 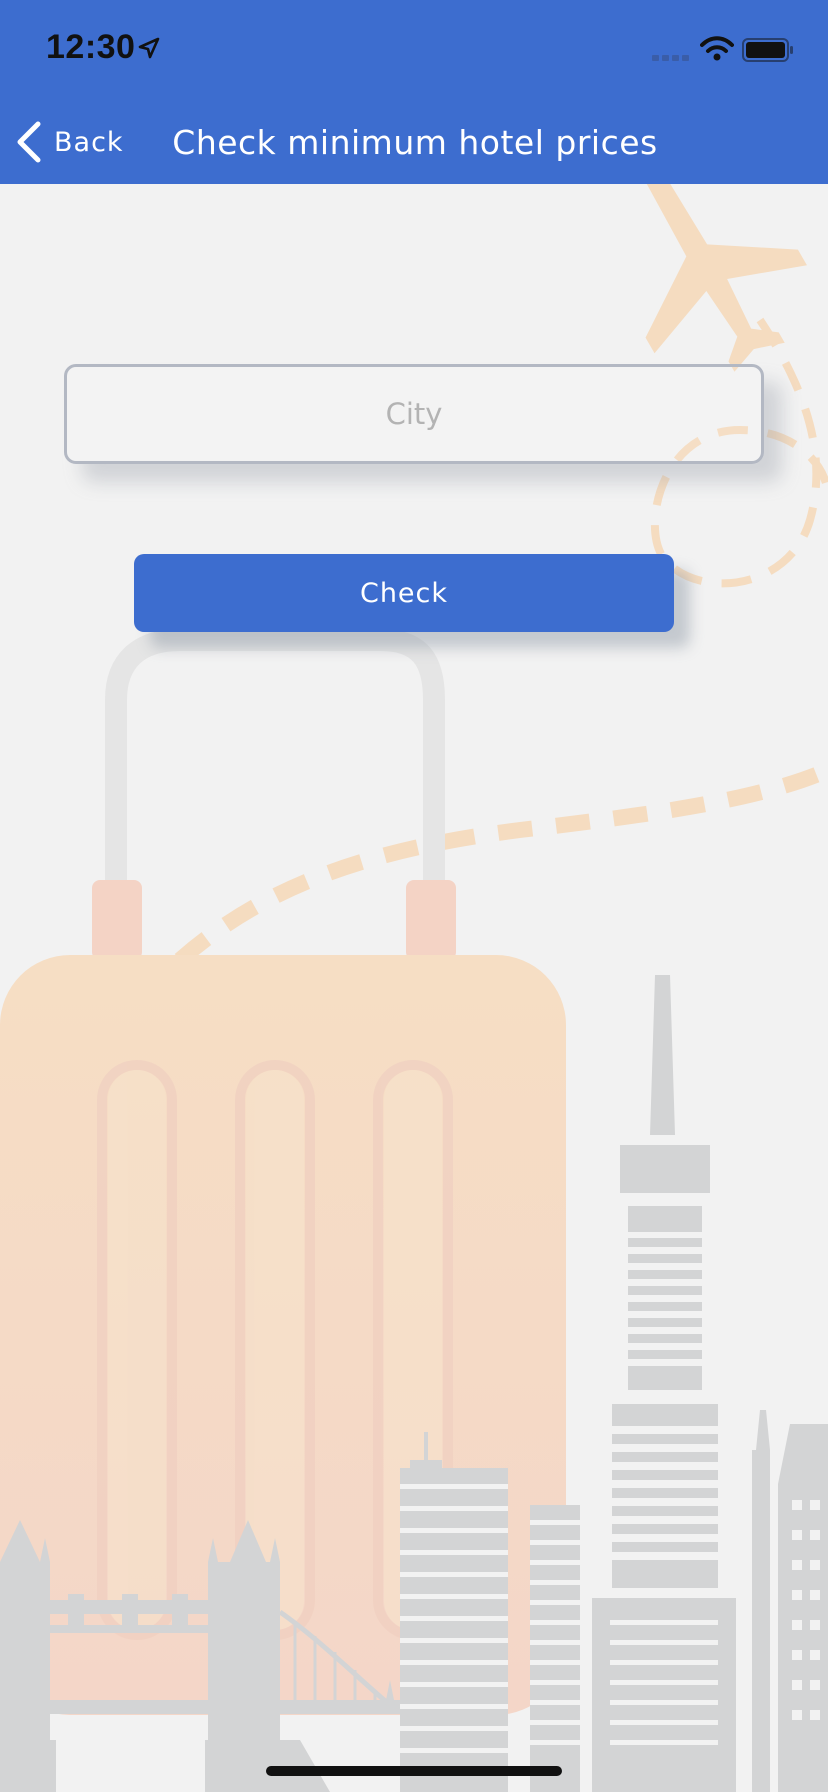 I want to click on status-bar: 12:30, so click(x=414, y=50).